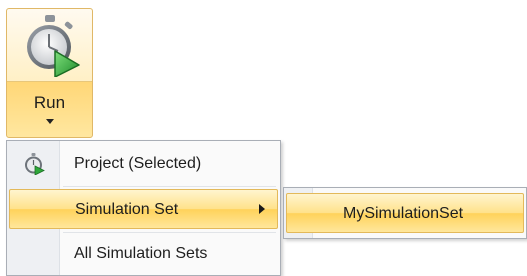 The image size is (527, 276). Describe the element at coordinates (50, 121) in the screenshot. I see `chevron-down-icon` at that location.